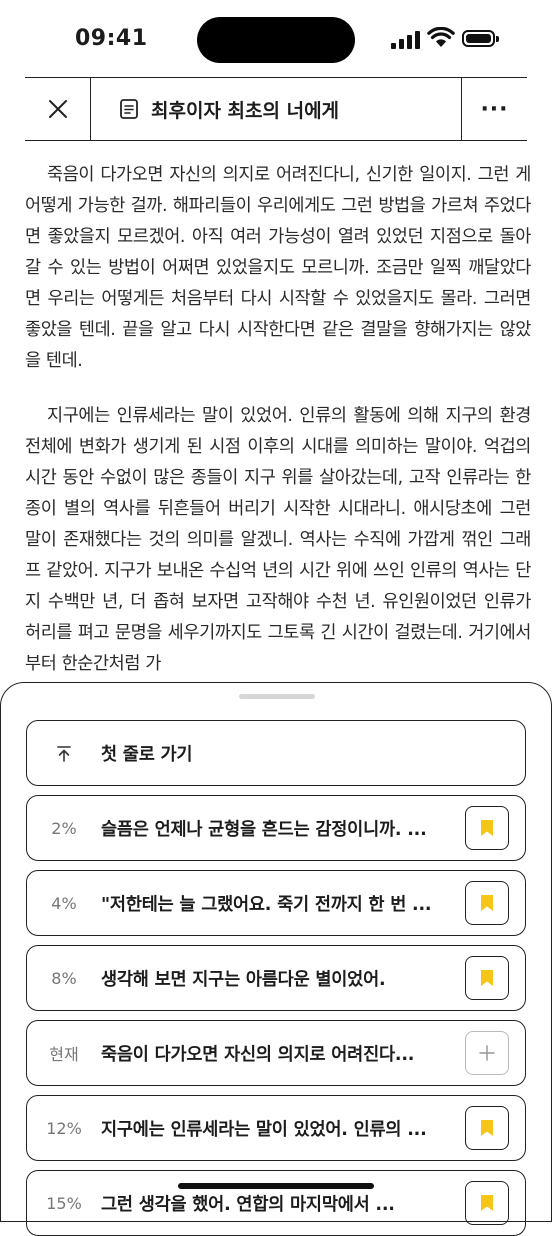 The width and height of the screenshot is (552, 1236). Describe the element at coordinates (243, 979) in the screenshot. I see `bookmark-text: 생각해 보면 지구는 아름다운 별이었어.` at that location.